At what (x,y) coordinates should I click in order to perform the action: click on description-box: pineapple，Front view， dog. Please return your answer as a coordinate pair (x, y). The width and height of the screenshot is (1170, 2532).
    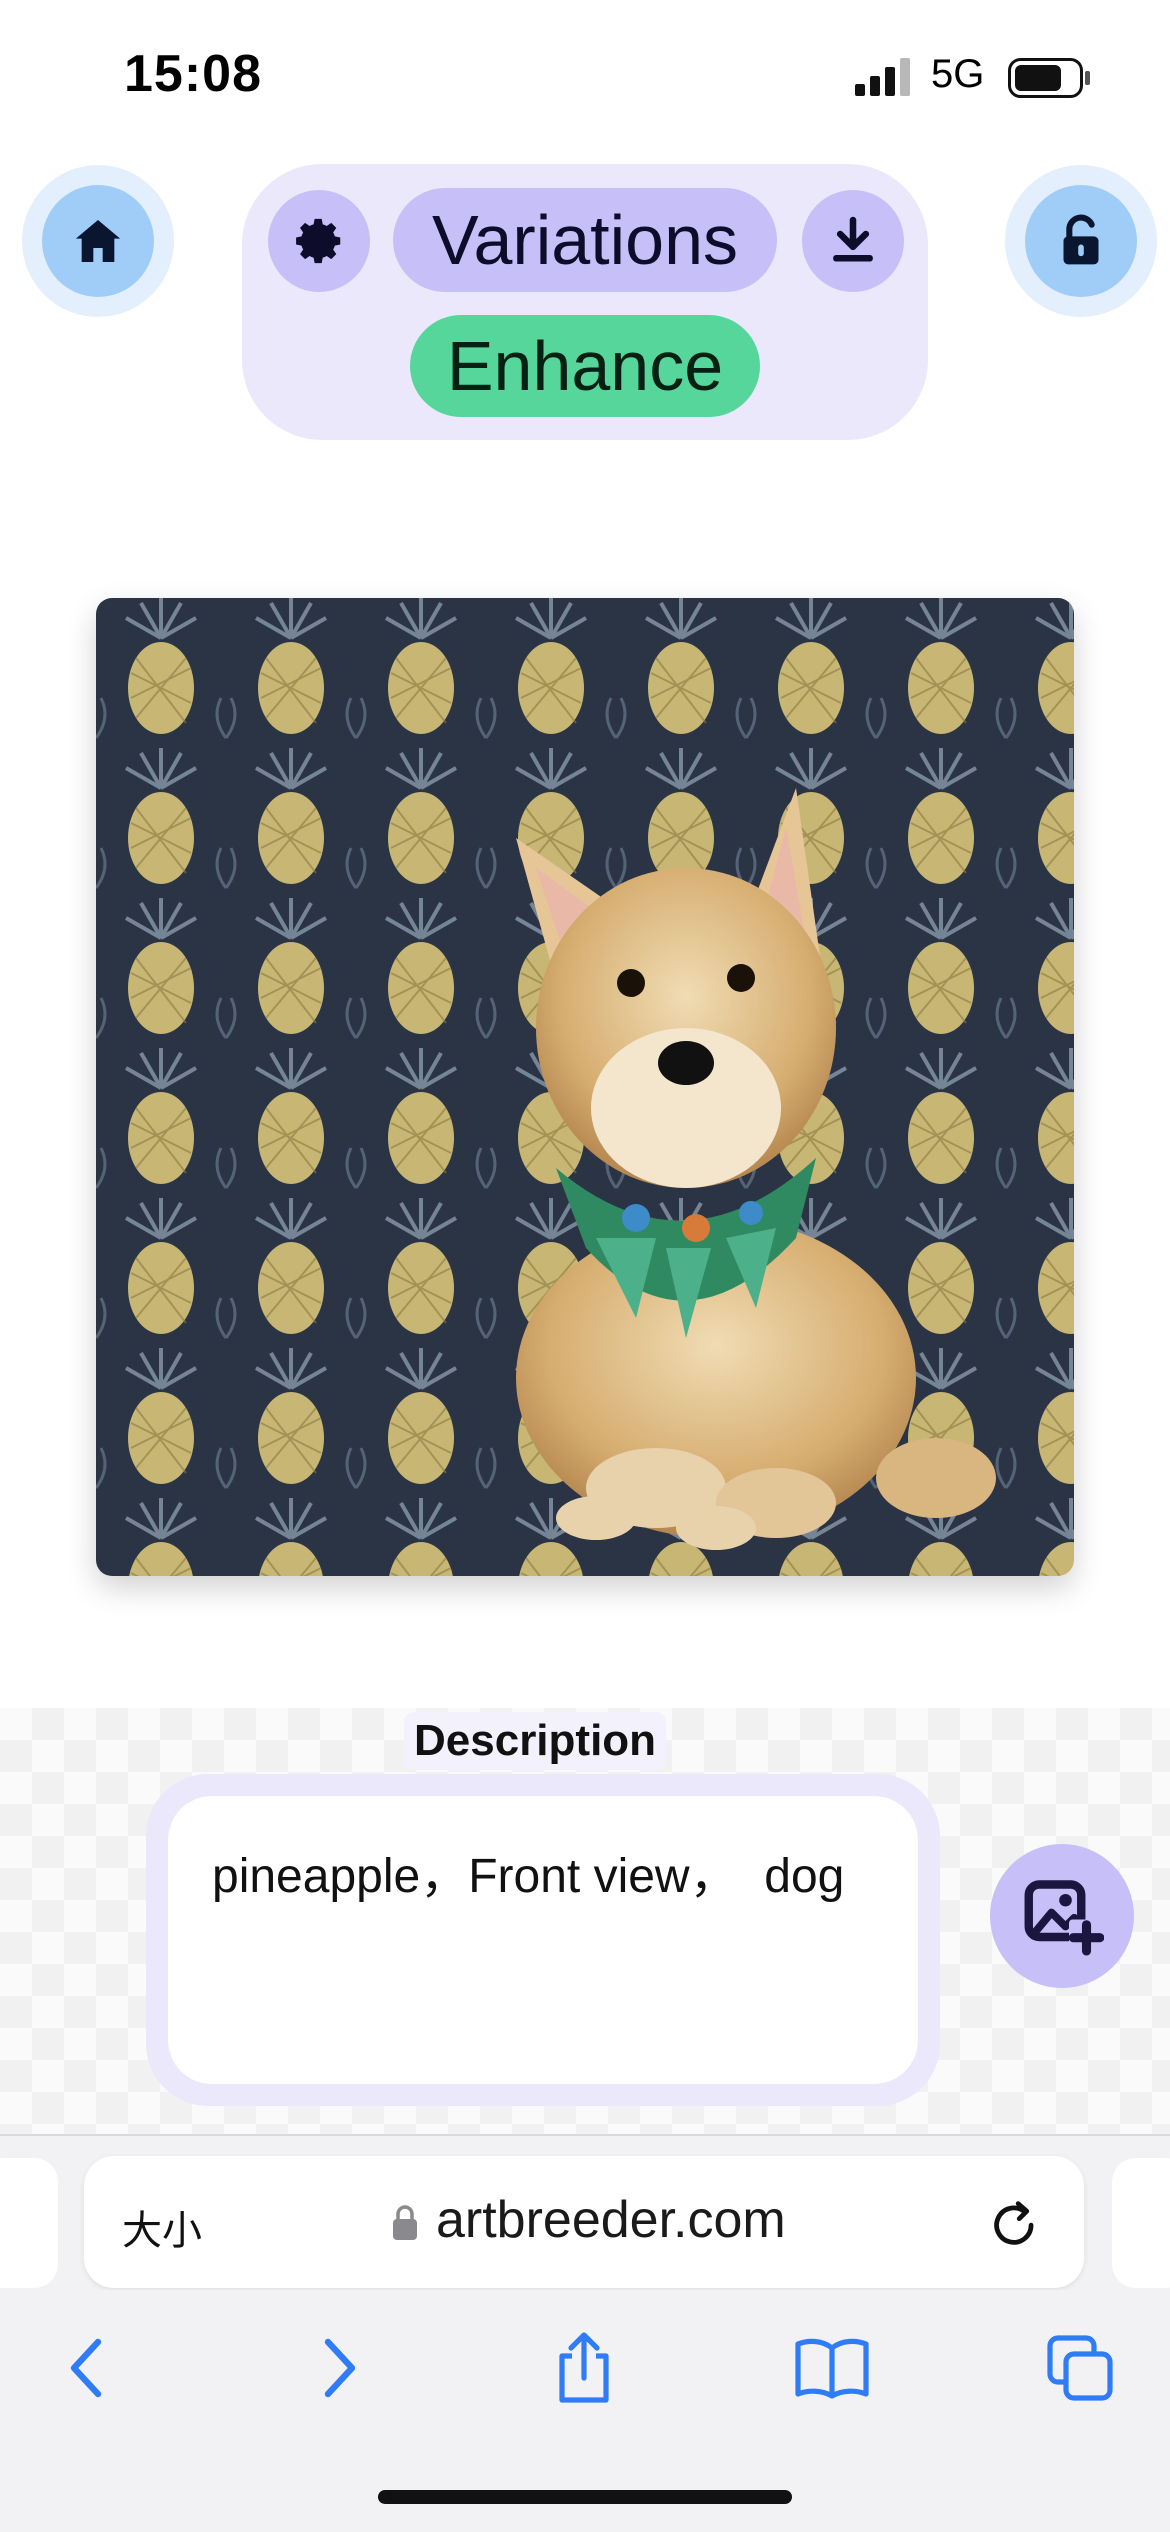
    Looking at the image, I should click on (543, 1940).